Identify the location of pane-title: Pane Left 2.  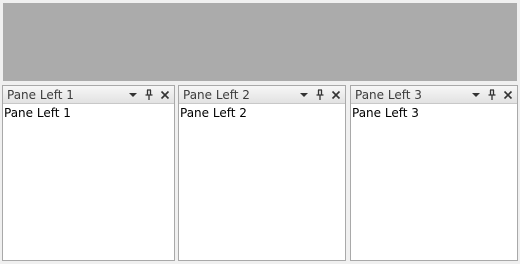
(216, 95).